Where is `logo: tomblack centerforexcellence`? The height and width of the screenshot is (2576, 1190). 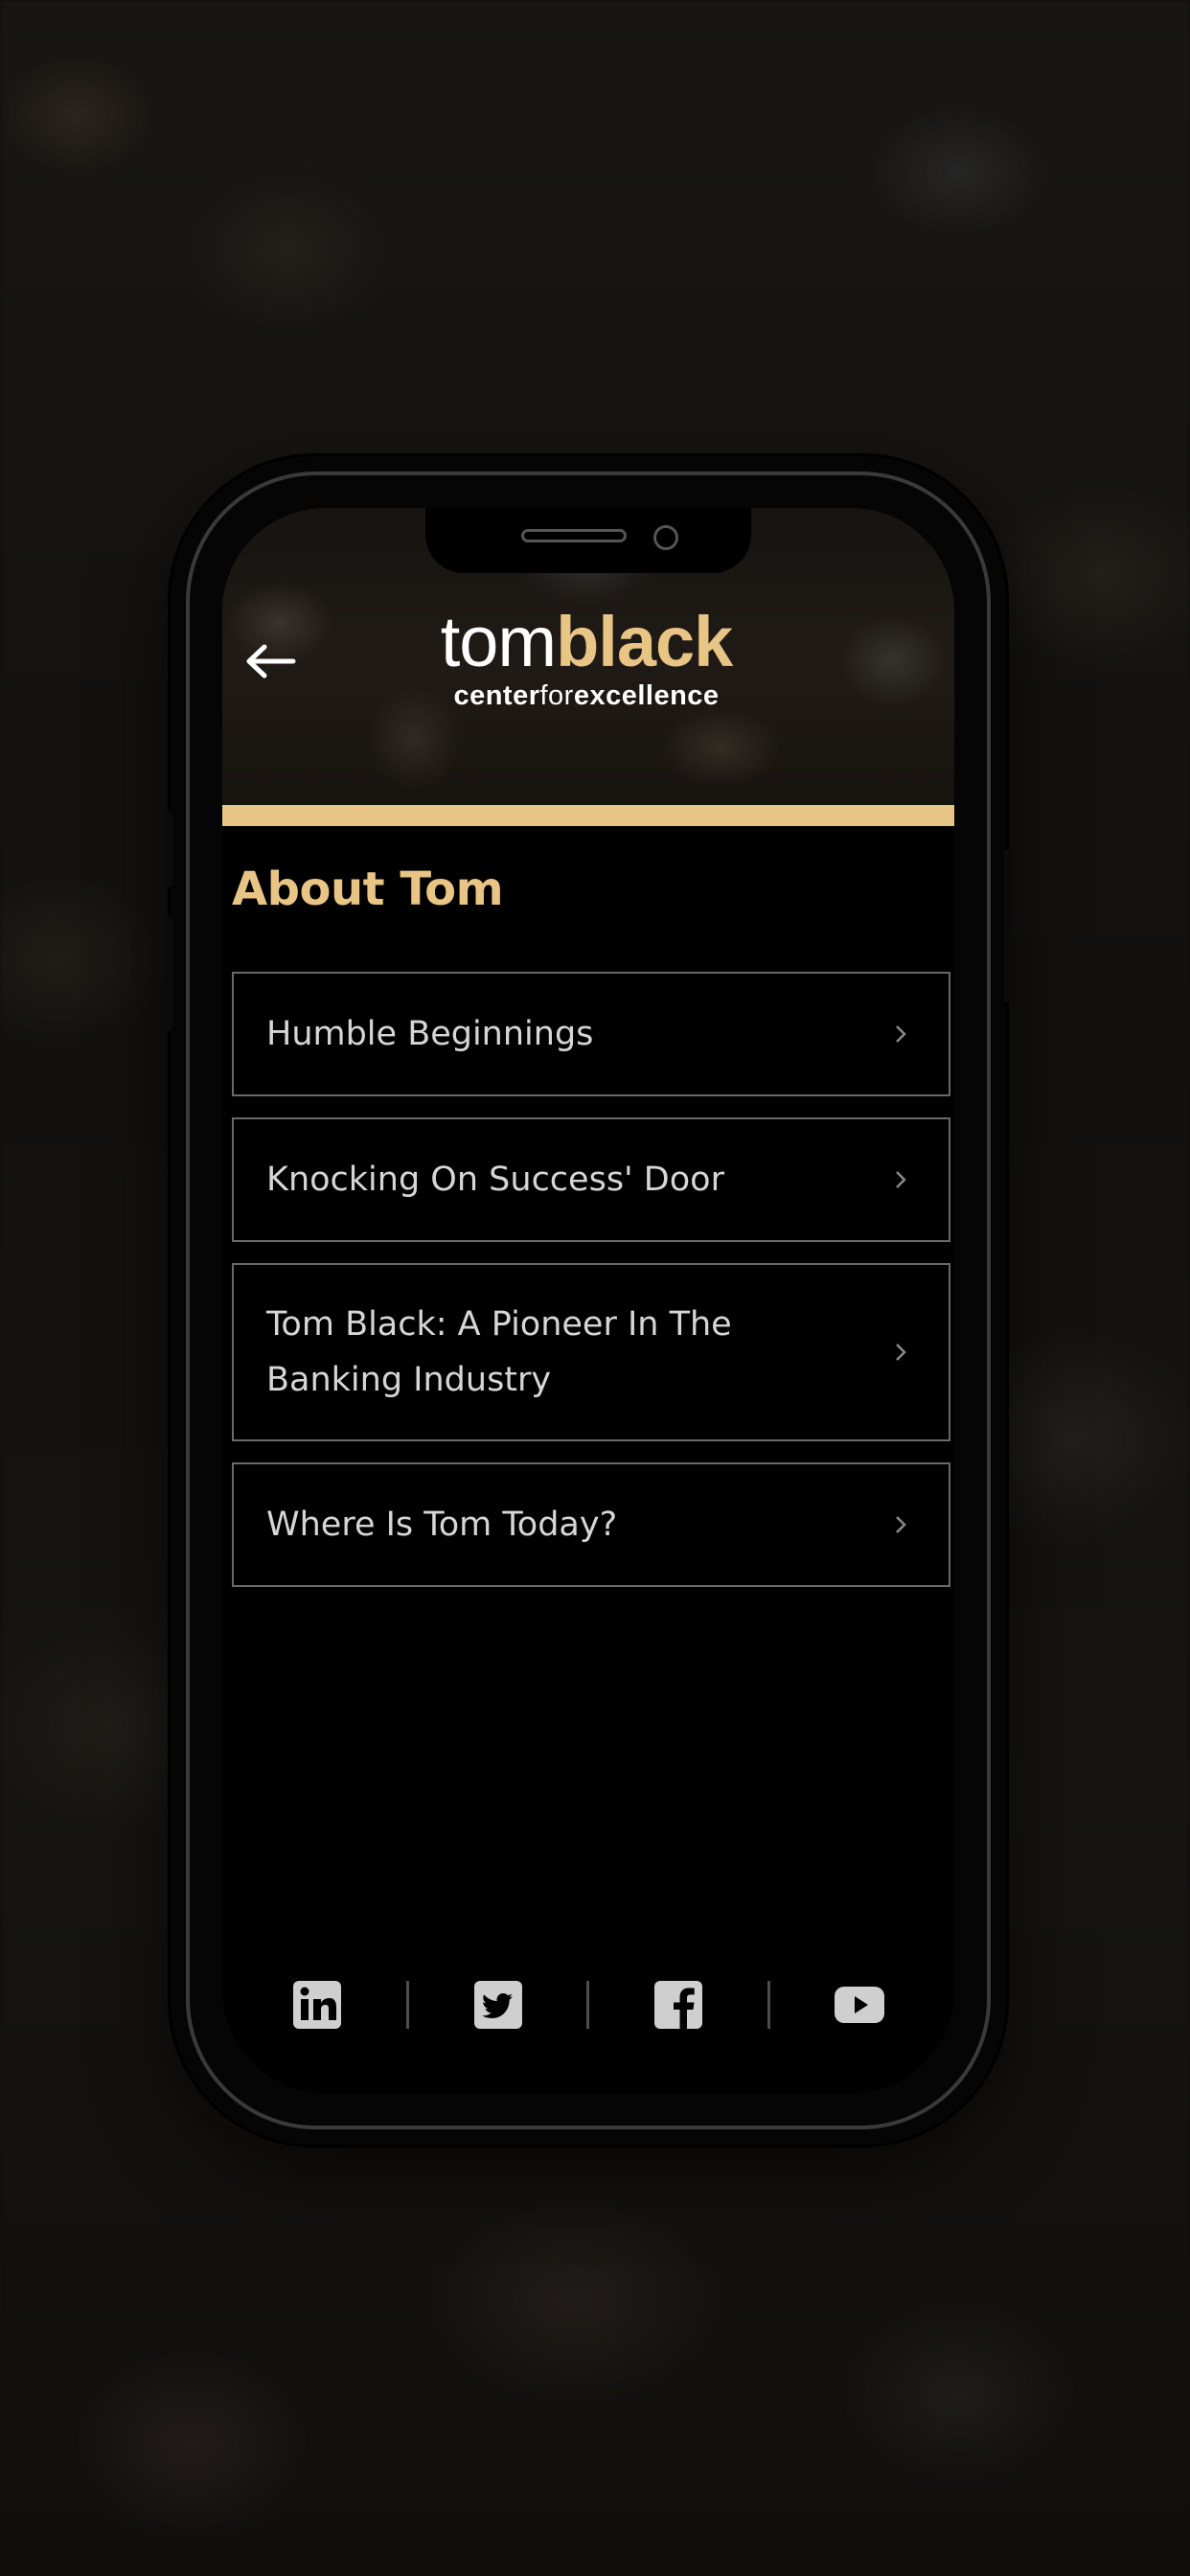
logo: tomblack centerforexcellence is located at coordinates (587, 671).